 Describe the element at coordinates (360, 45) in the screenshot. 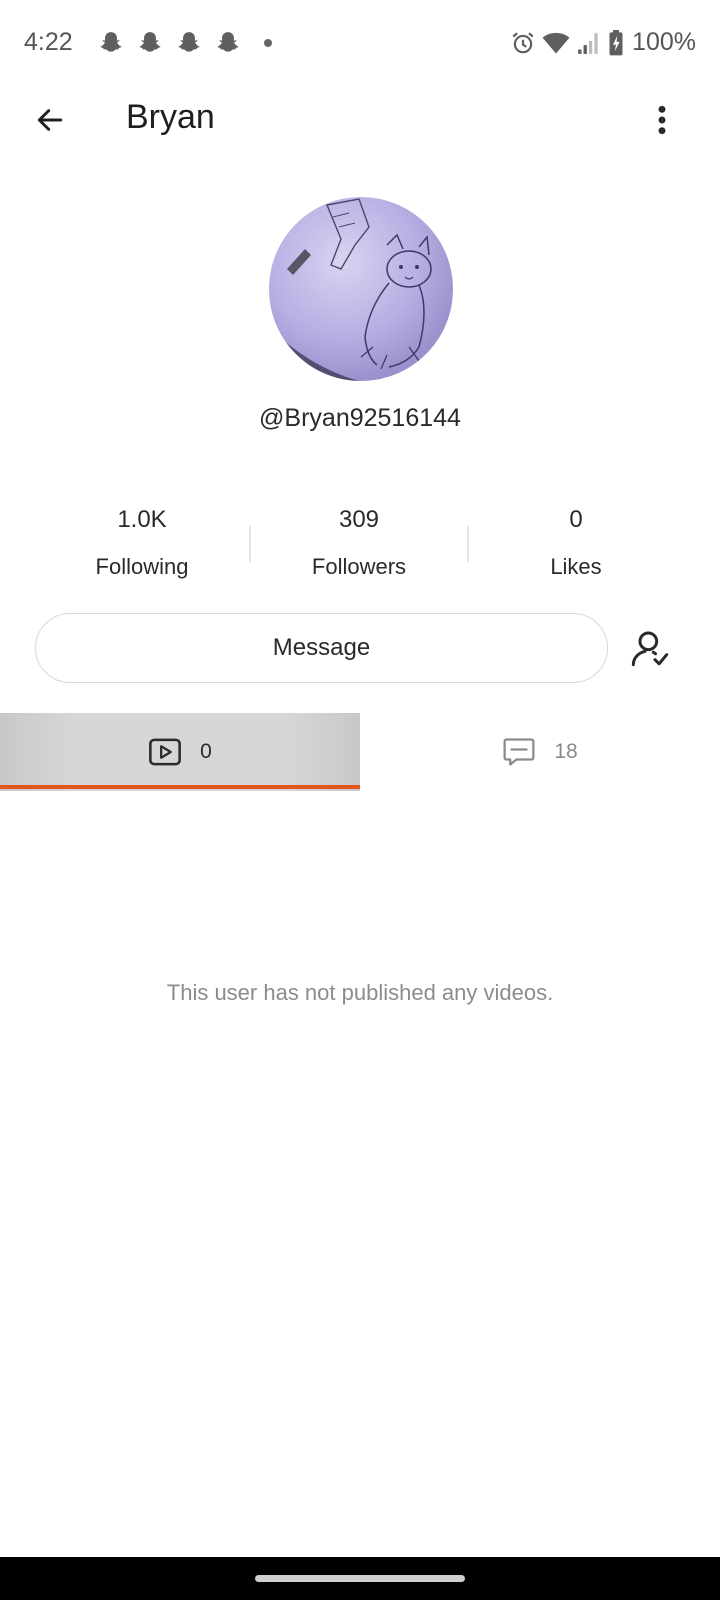

I see `status-bar: 4:22 100%` at that location.